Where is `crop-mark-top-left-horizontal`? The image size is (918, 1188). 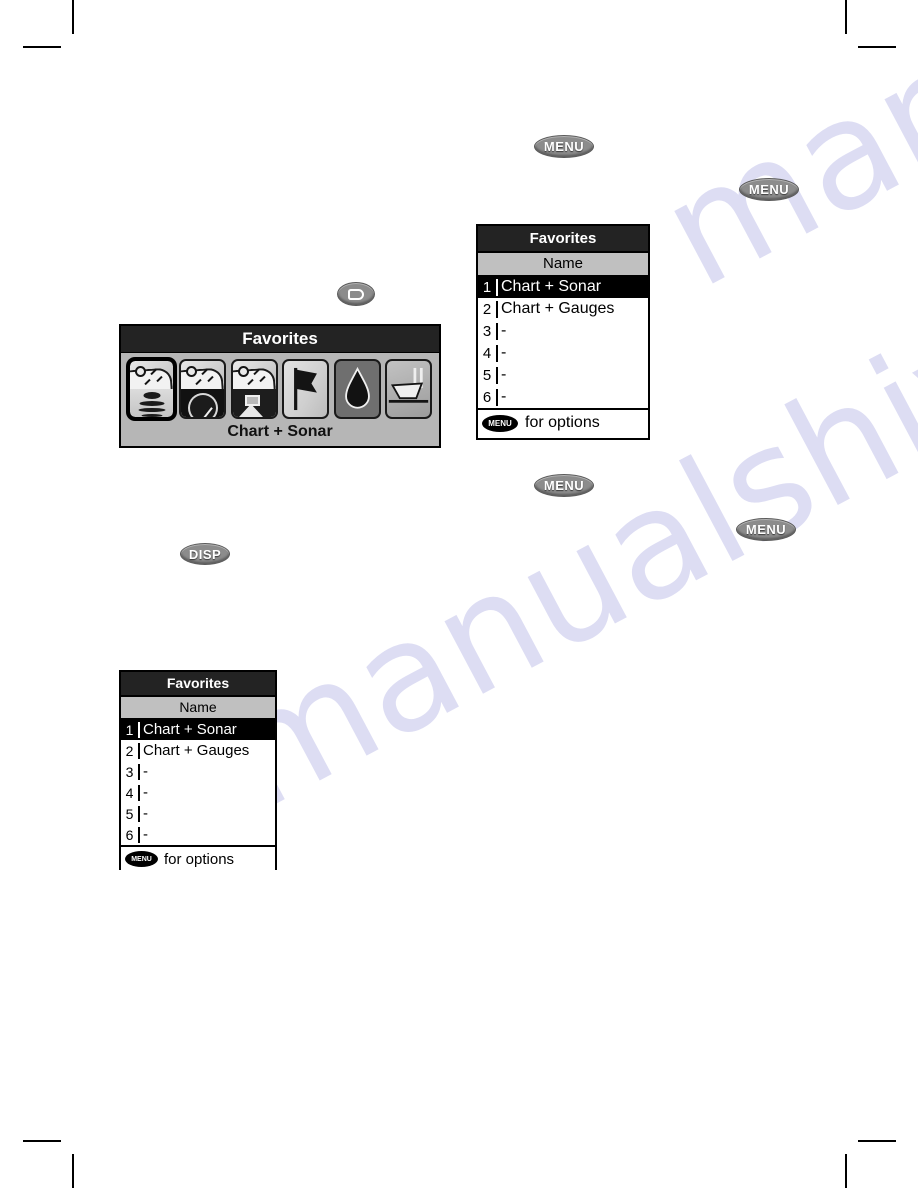
crop-mark-top-left-horizontal is located at coordinates (42, 47).